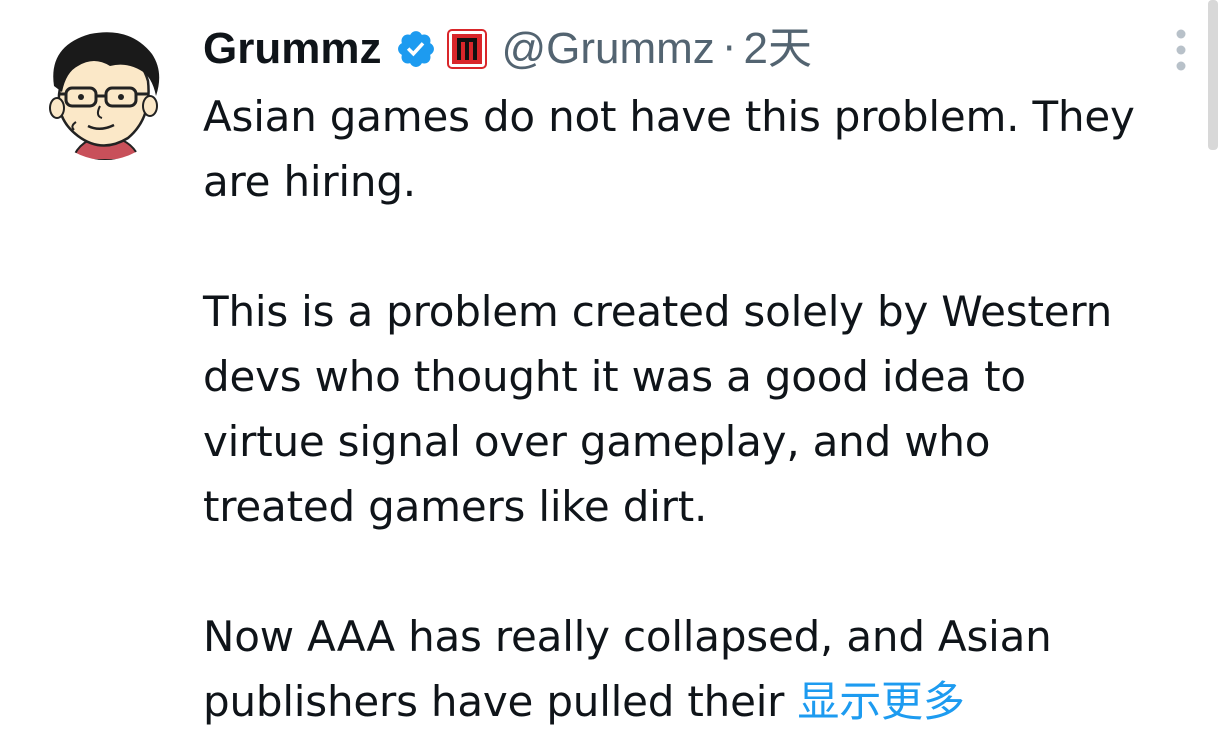 The width and height of the screenshot is (1218, 749). Describe the element at coordinates (778, 49) in the screenshot. I see `timestamp: 2天` at that location.